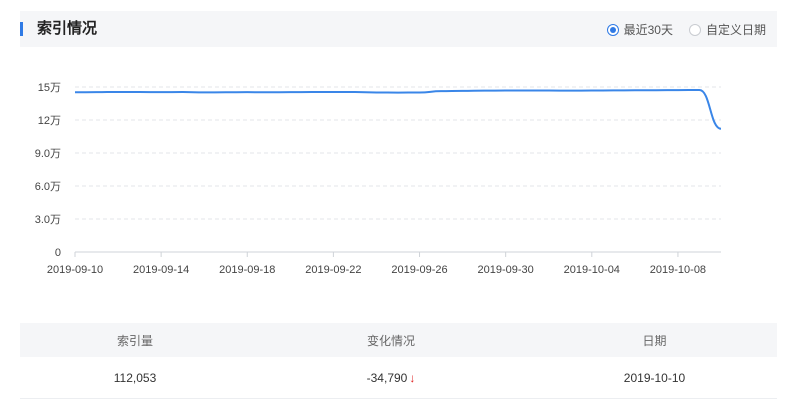 This screenshot has height=404, width=799. Describe the element at coordinates (678, 29) in the screenshot. I see `date-range-selector: 最近30天 自定义日期` at that location.